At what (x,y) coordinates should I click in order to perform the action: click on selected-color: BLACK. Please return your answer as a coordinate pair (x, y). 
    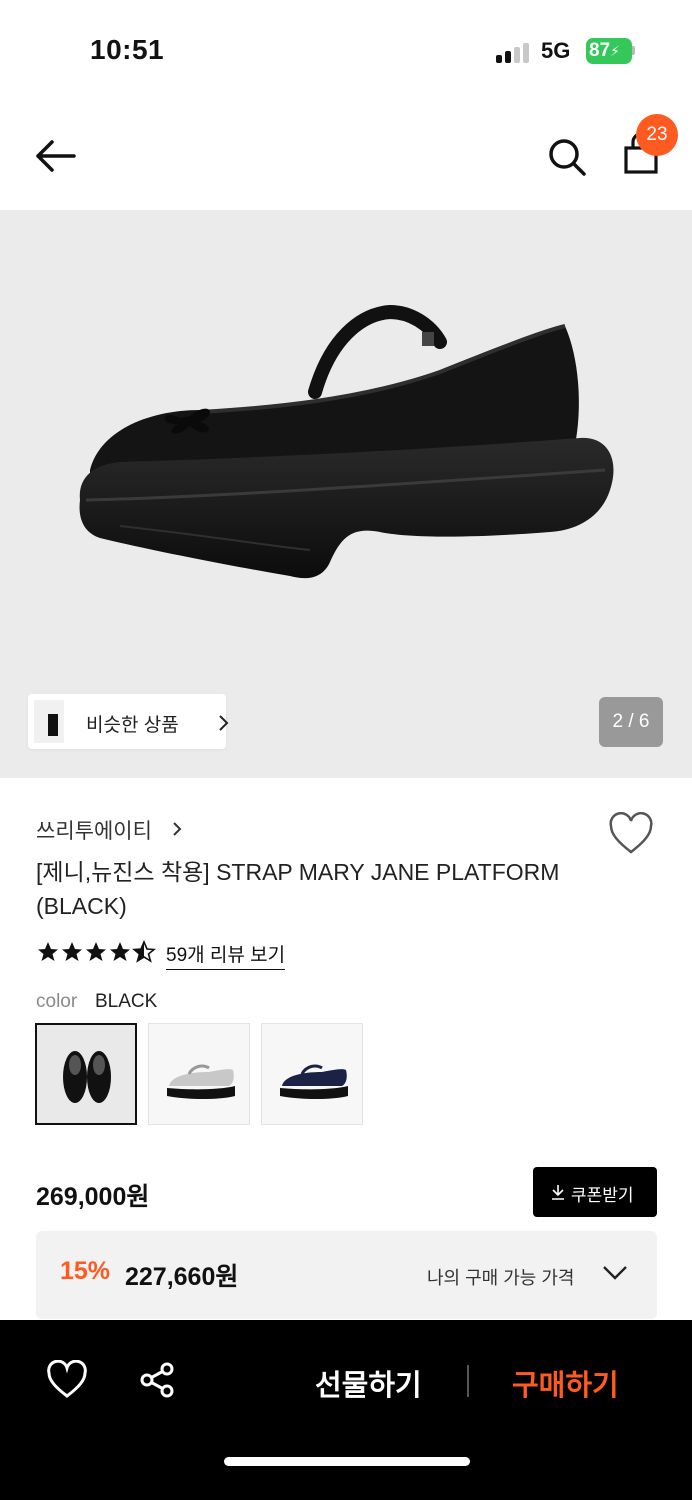
    Looking at the image, I should click on (126, 1001).